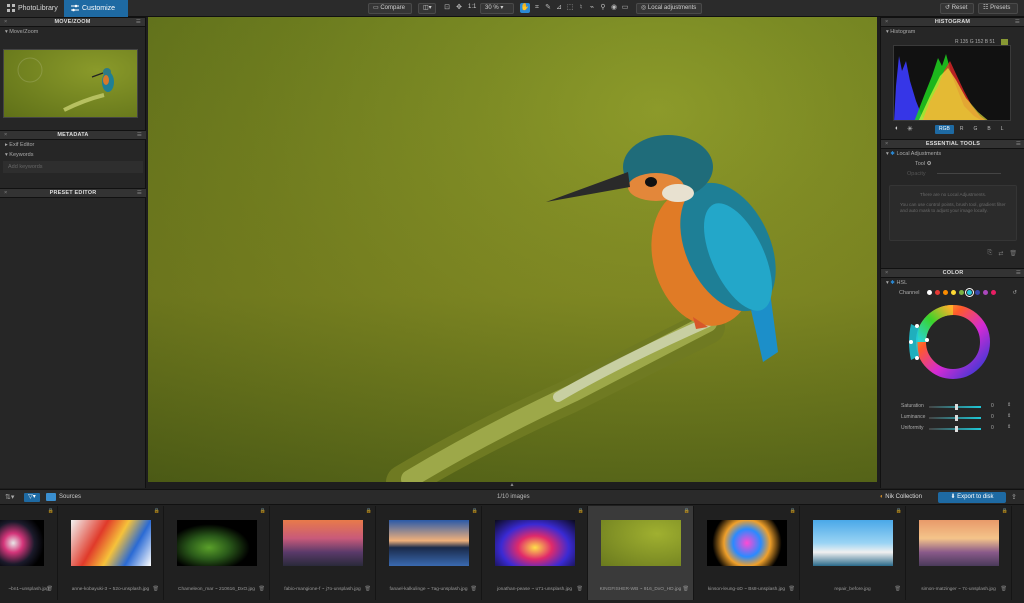 This screenshot has width=1024, height=603. What do you see at coordinates (972, 497) in the screenshot?
I see `export-to-disk-button: ⬇ Export to disk` at bounding box center [972, 497].